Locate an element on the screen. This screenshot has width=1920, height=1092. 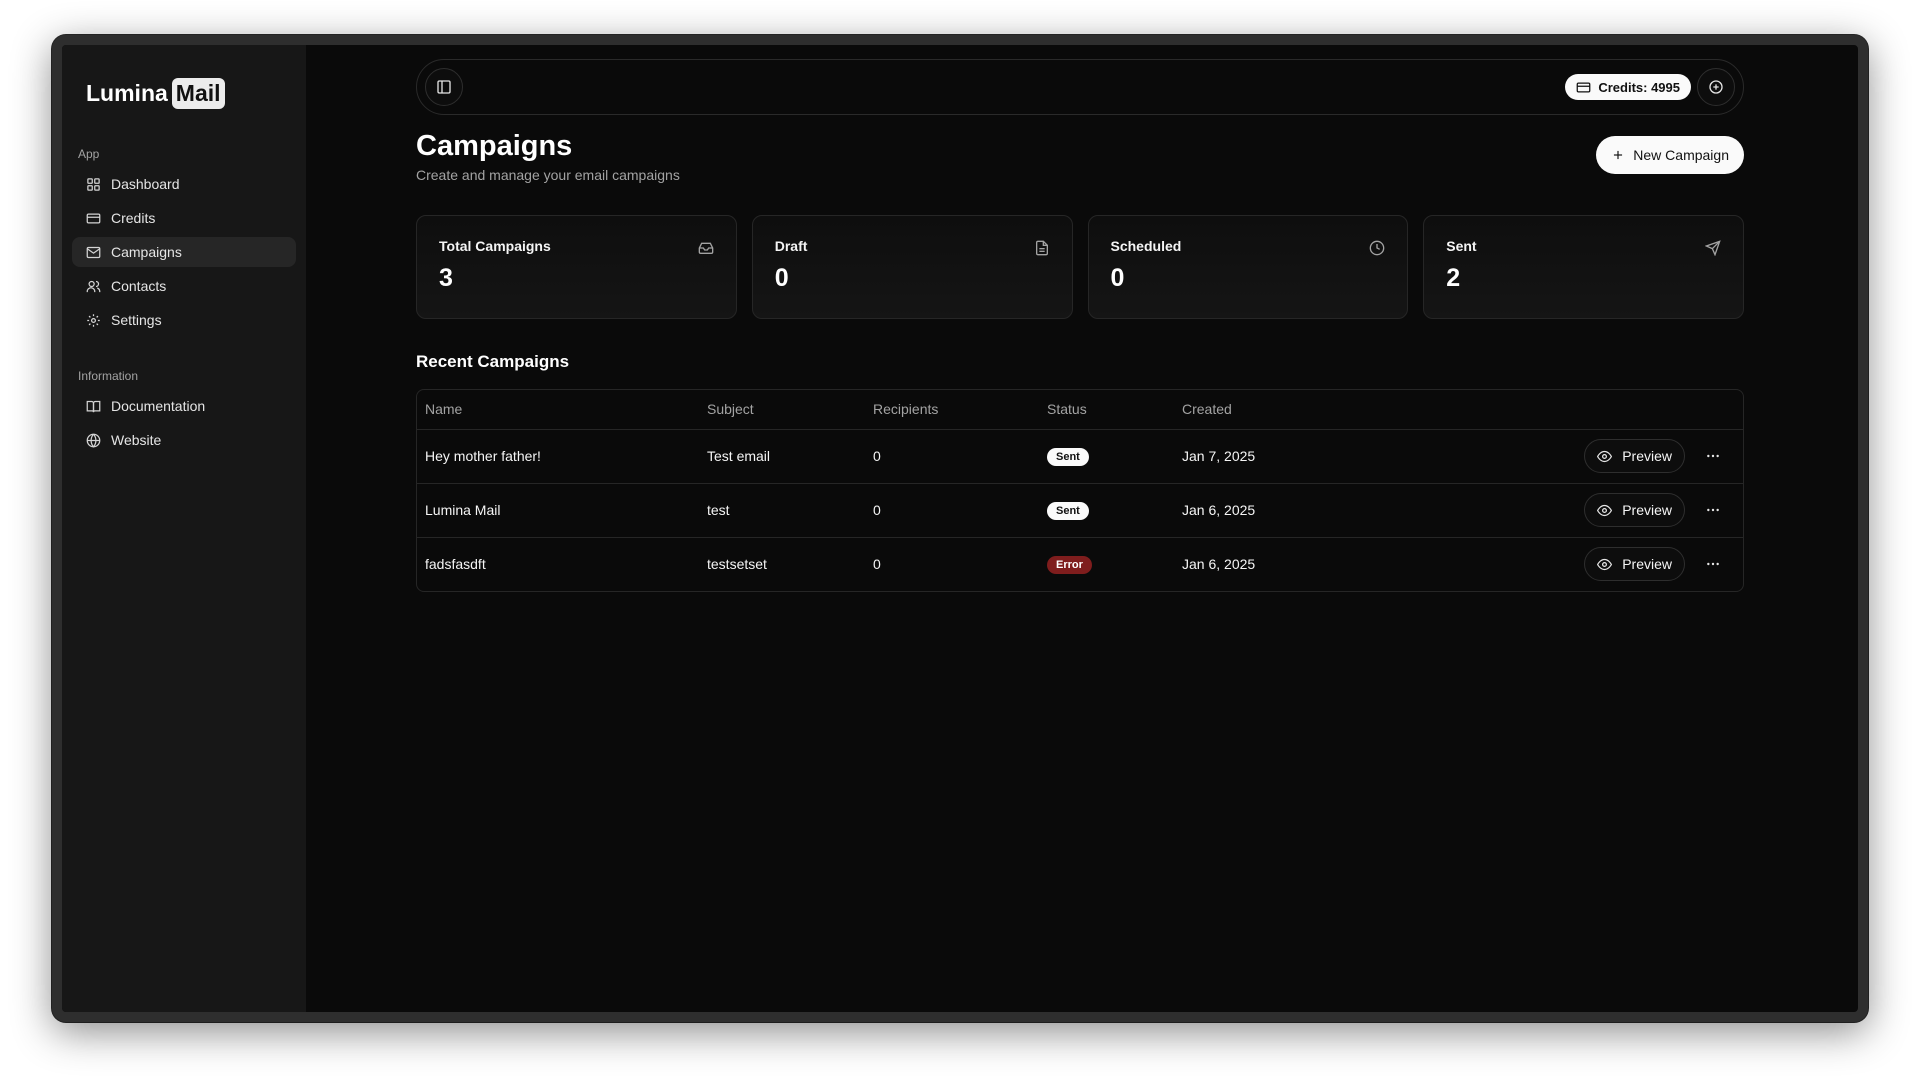
new-campaign-button: New Campaign is located at coordinates (1670, 155).